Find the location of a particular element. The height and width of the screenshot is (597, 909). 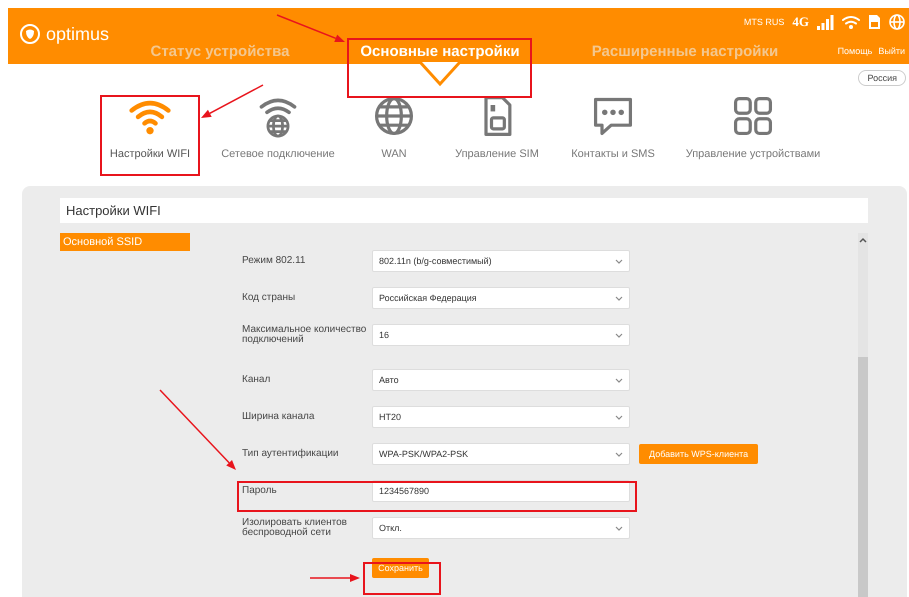

globe-icon is located at coordinates (897, 22).